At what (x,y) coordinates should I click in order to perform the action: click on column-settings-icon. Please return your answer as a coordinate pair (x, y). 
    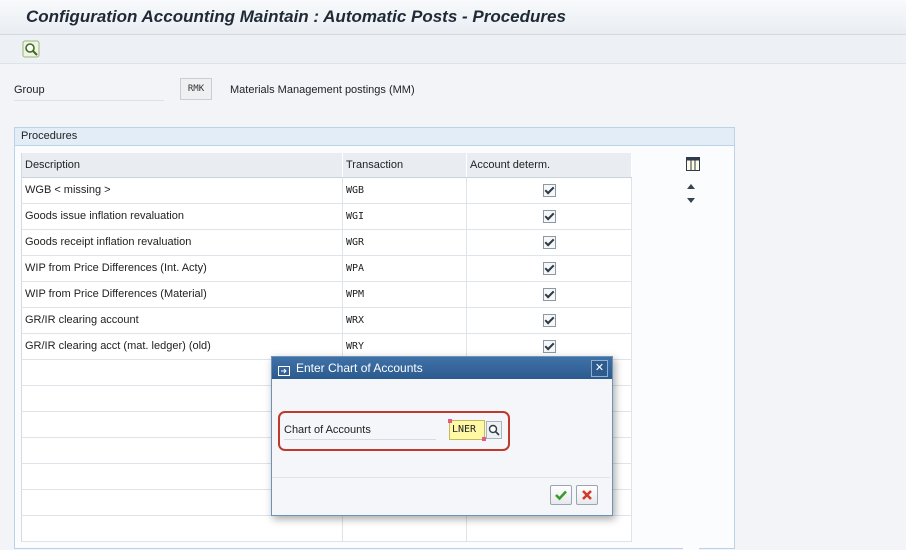
    Looking at the image, I should click on (693, 164).